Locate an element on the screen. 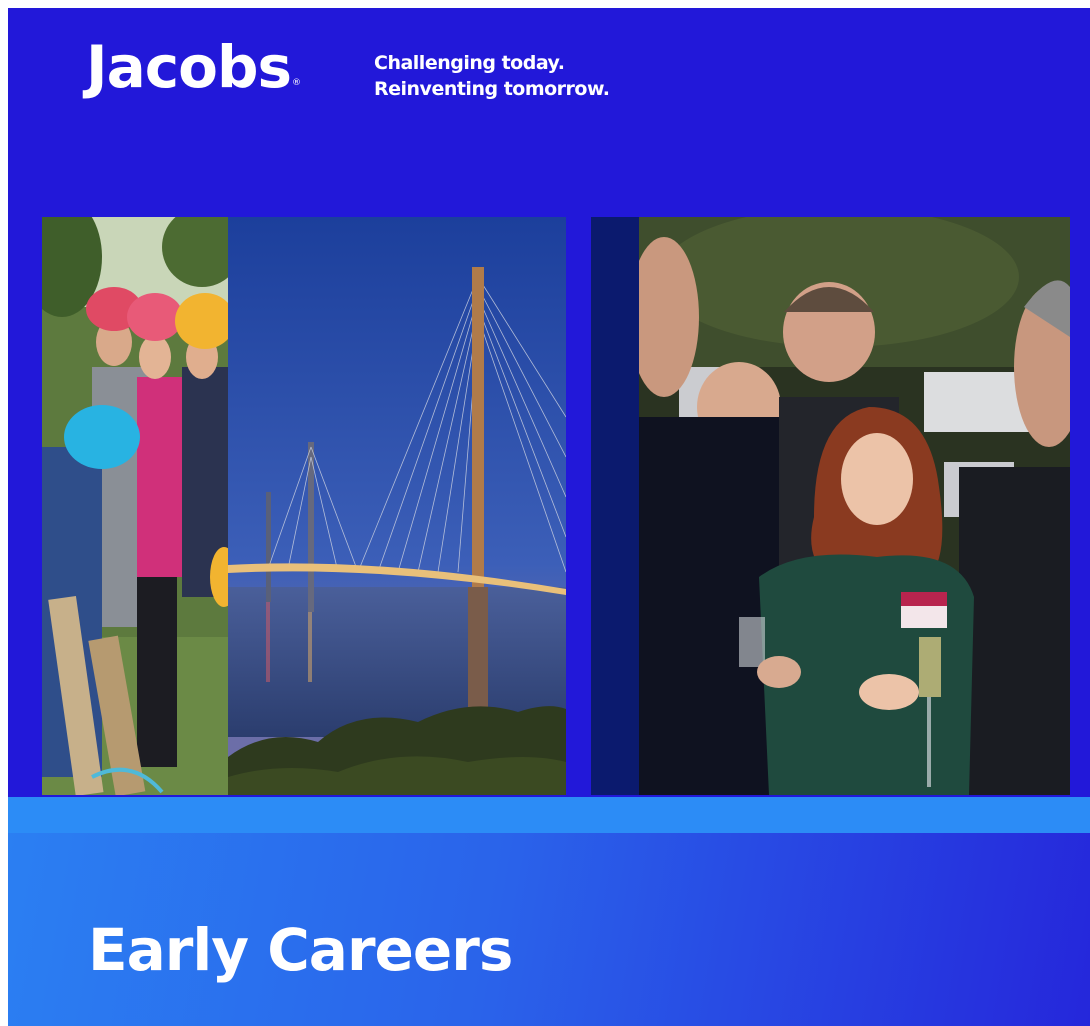  outdoor-team-photo is located at coordinates (135, 506).